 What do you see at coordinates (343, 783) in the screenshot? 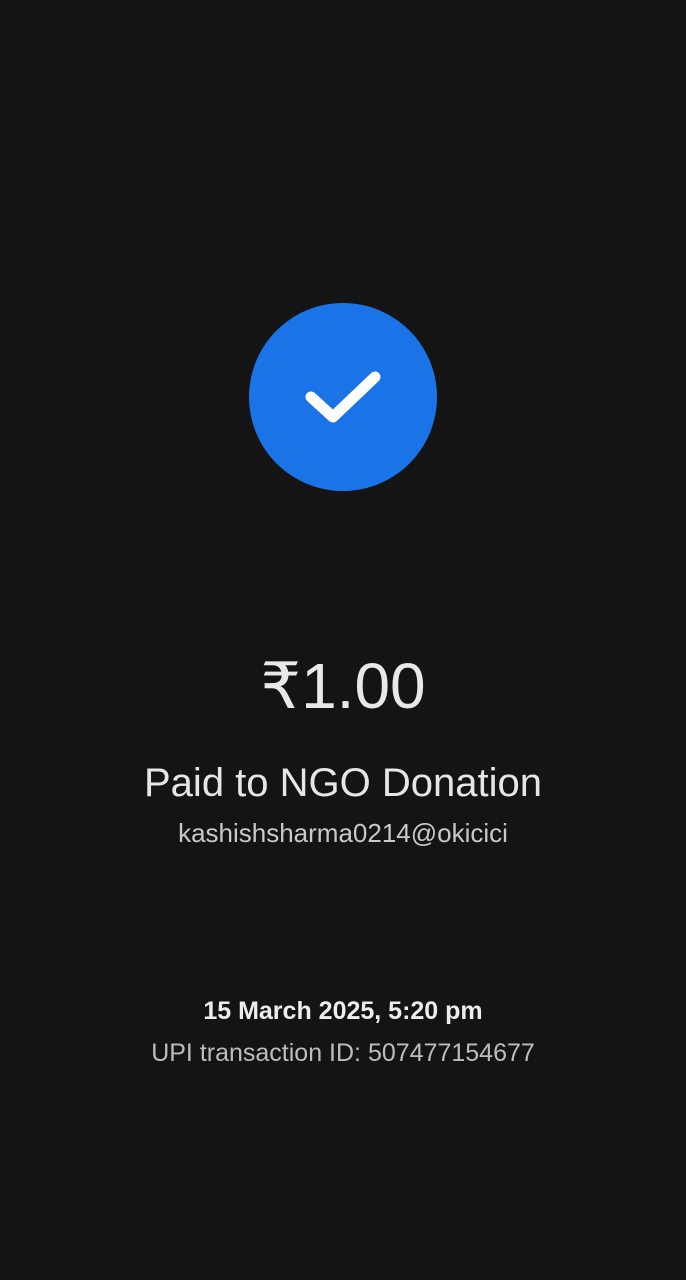
I see `payee-name: Paid to NGO Donation` at bounding box center [343, 783].